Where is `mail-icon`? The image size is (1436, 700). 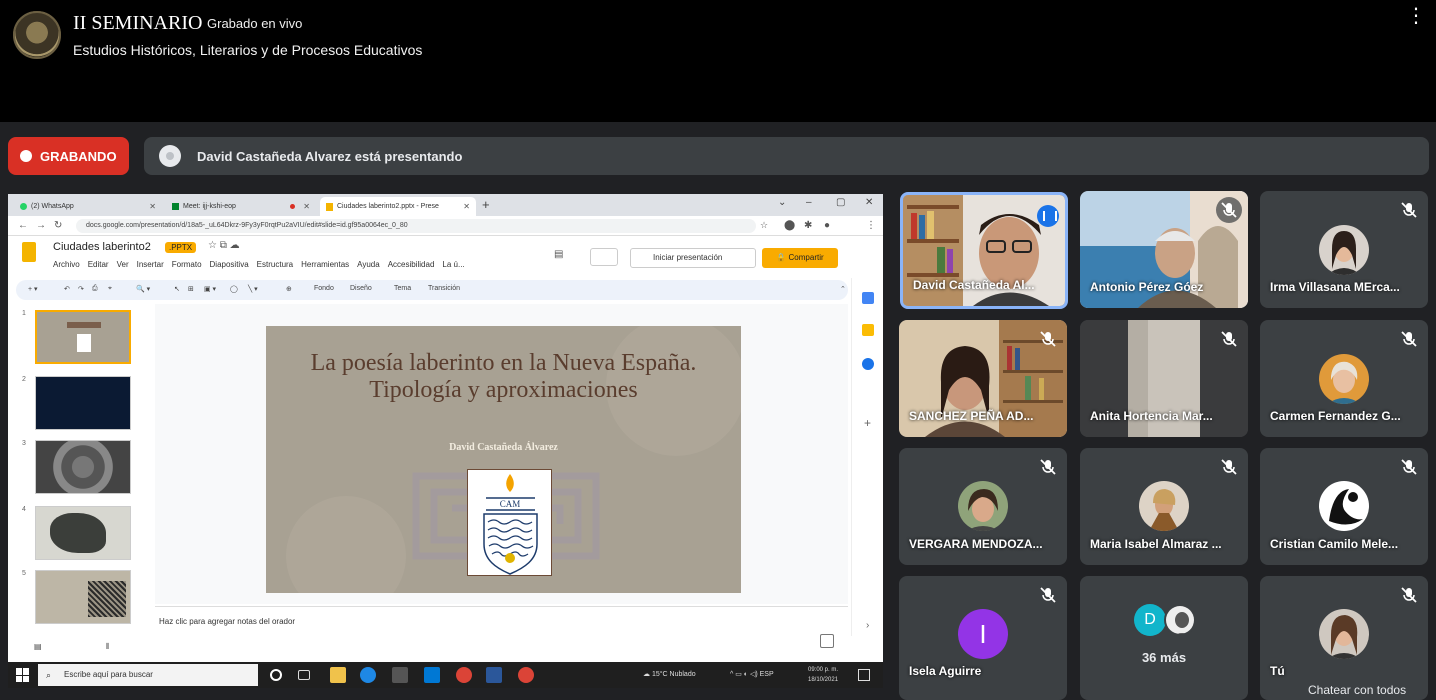 mail-icon is located at coordinates (432, 675).